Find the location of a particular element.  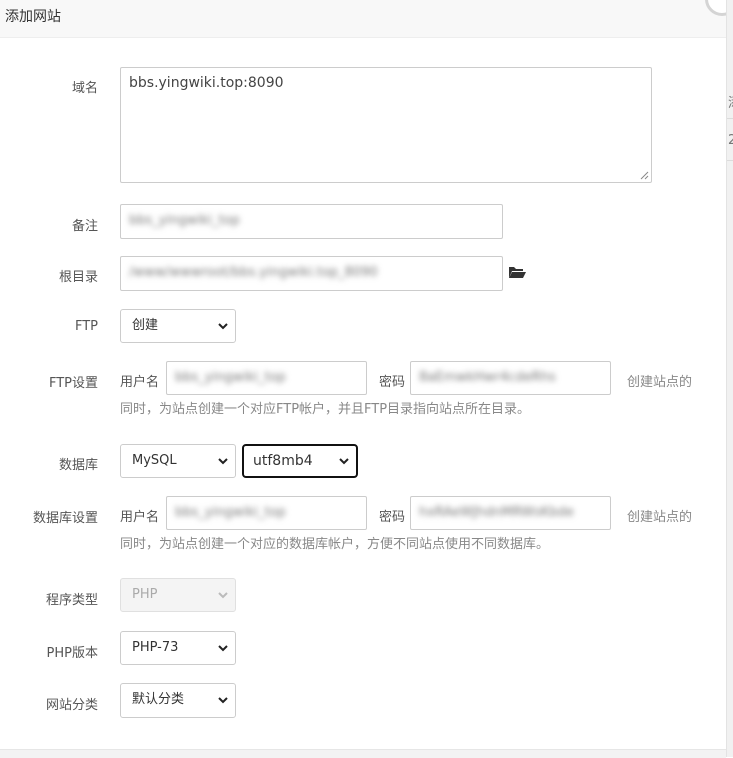

db-password-label: 密码 is located at coordinates (392, 517).